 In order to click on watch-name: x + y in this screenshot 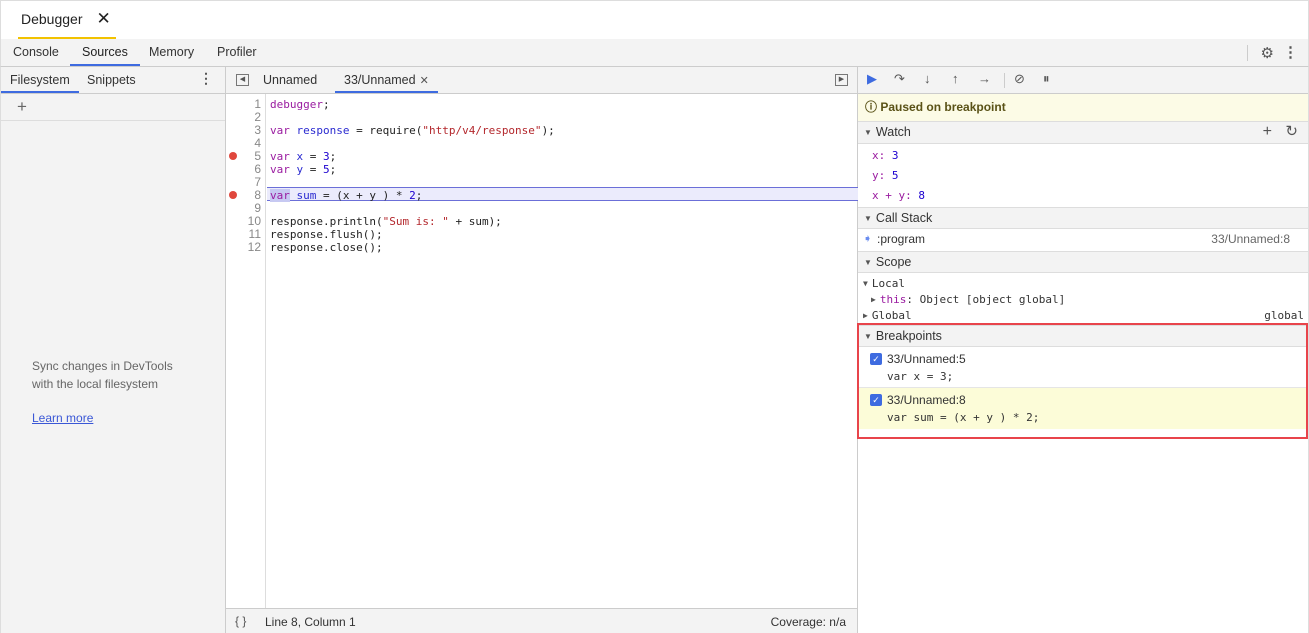, I will do `click(889, 195)`.